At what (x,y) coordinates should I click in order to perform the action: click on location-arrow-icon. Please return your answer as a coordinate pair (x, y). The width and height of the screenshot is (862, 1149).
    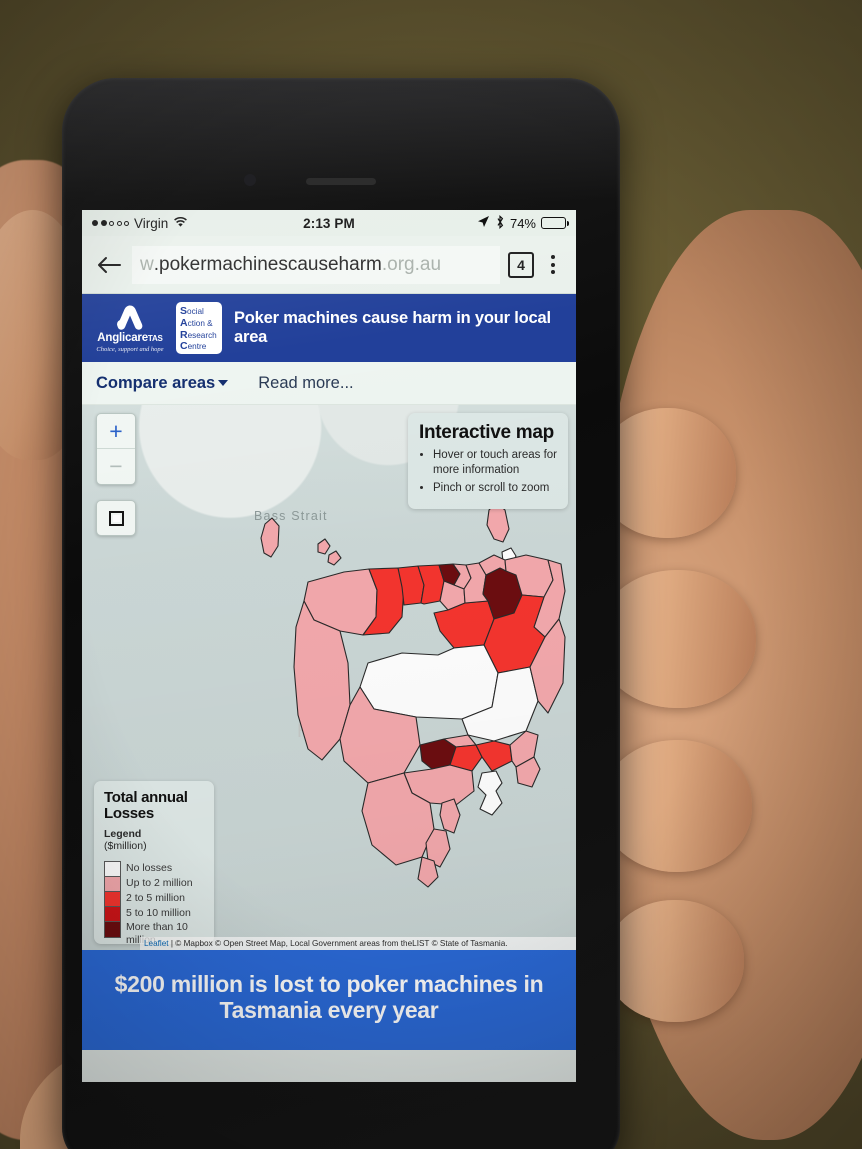
    Looking at the image, I should click on (483, 223).